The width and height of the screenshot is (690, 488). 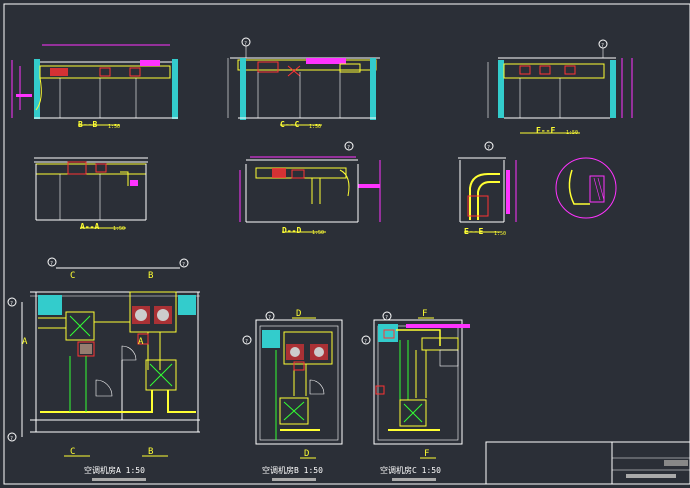 I want to click on section-cc-label: C--C, so click(x=289, y=124).